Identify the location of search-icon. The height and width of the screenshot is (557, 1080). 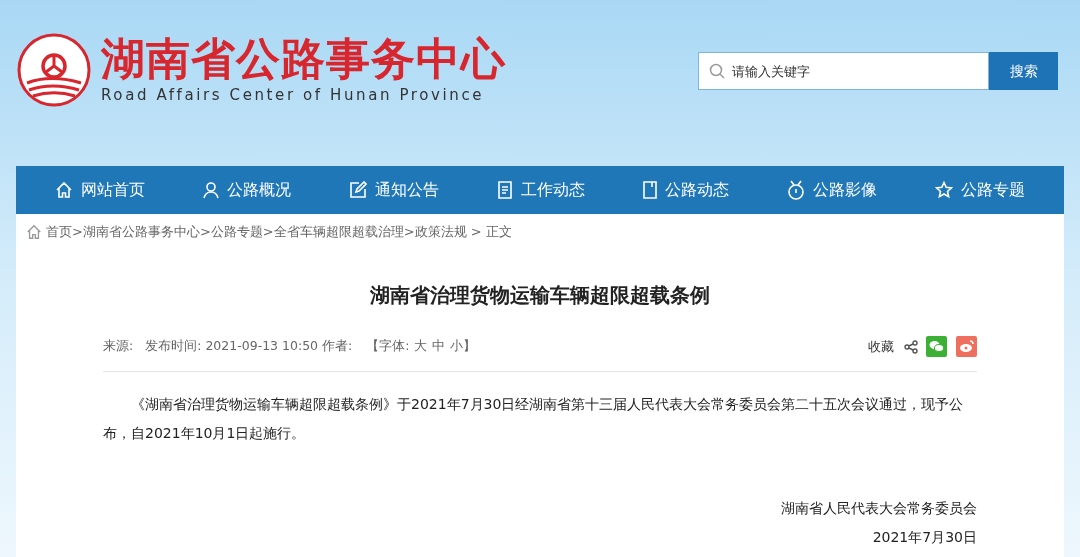
(717, 71).